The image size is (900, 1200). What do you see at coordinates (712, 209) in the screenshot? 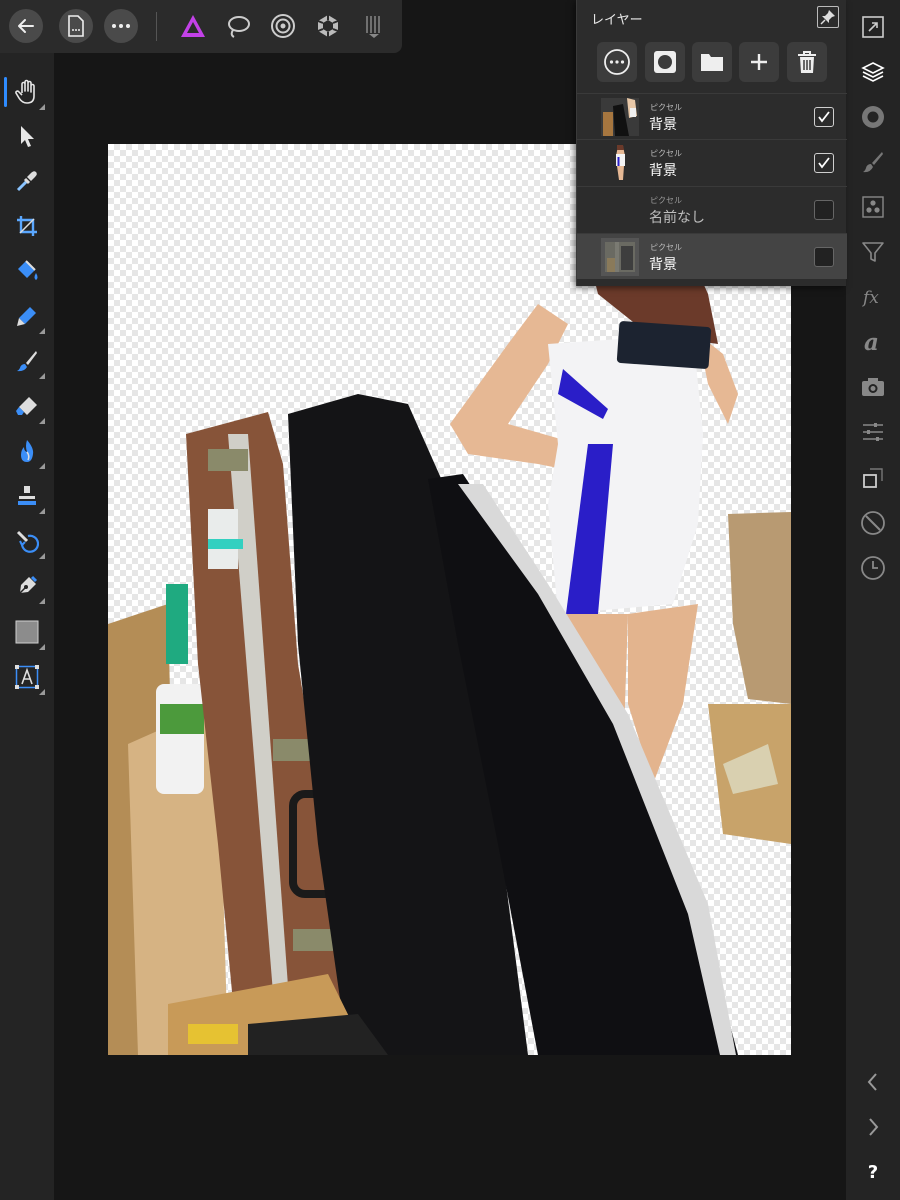
I see `layer-row: ピクセル 名前なし` at bounding box center [712, 209].